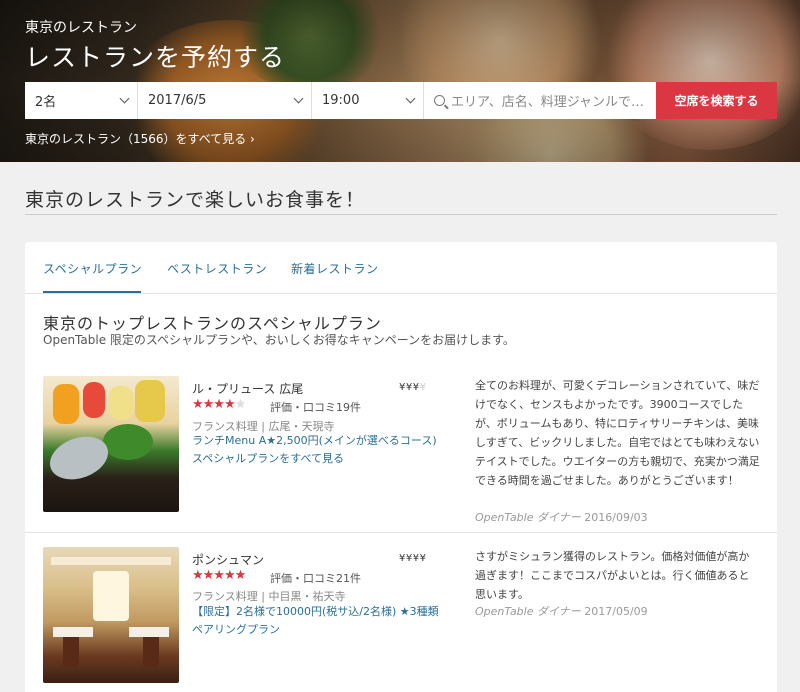 The width and height of the screenshot is (800, 692). Describe the element at coordinates (335, 268) in the screenshot. I see `tab-new-restaurants: 新着レストラン` at that location.